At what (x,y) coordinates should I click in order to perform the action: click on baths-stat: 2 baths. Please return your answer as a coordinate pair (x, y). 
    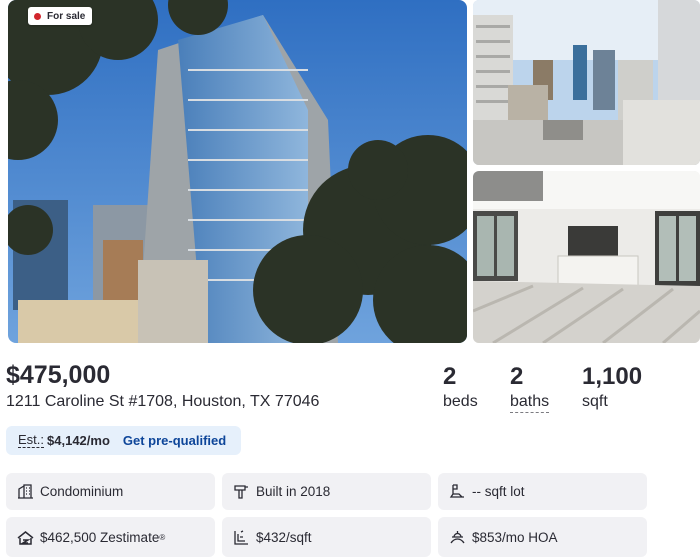
    Looking at the image, I should click on (530, 388).